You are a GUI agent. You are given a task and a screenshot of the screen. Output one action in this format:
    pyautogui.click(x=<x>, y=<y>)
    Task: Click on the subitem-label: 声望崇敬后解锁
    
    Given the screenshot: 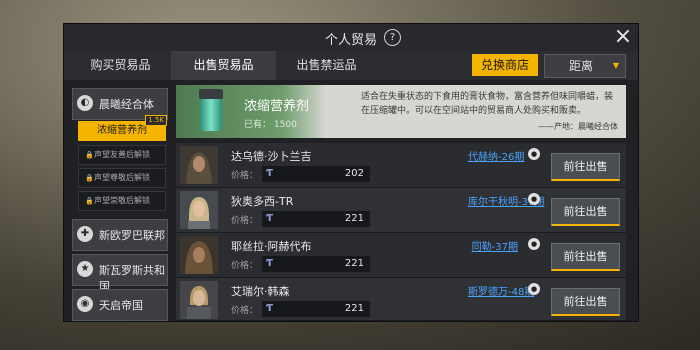 What is the action you would take?
    pyautogui.click(x=122, y=200)
    